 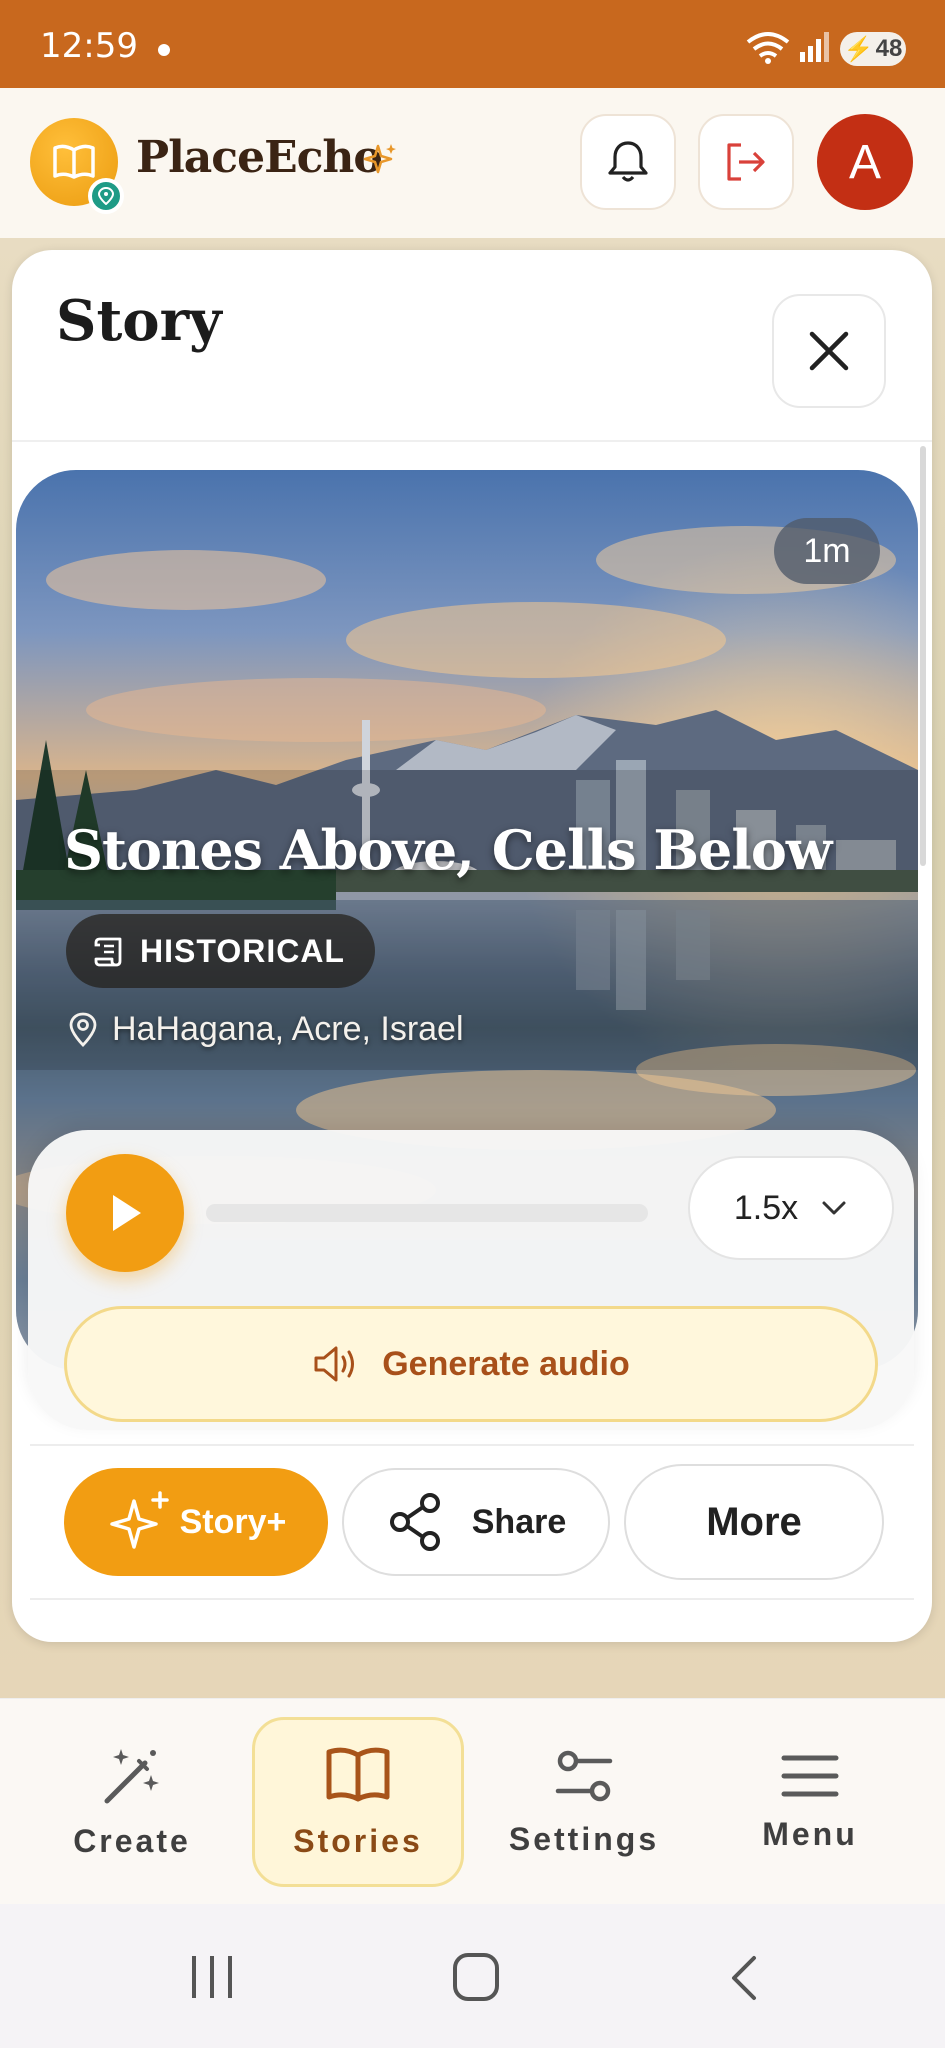 I want to click on genre-label: HISTORICAL, so click(x=242, y=950).